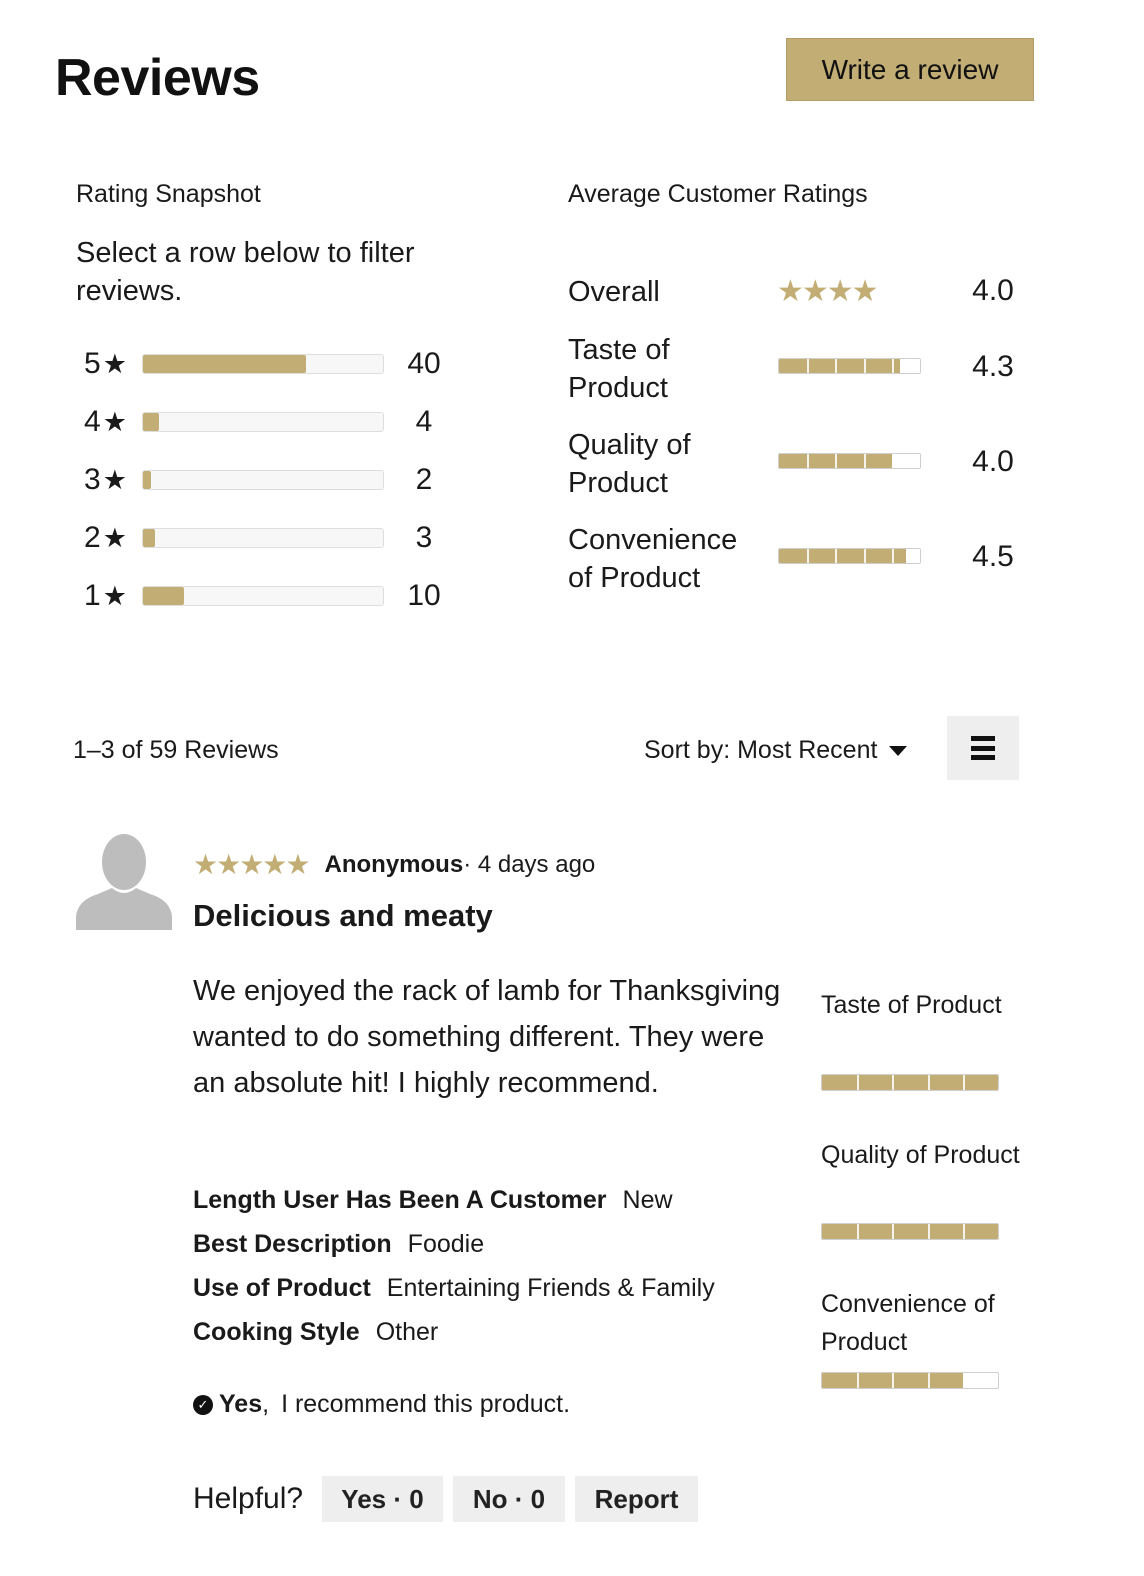 This screenshot has height=1576, width=1144. What do you see at coordinates (241, 1404) in the screenshot?
I see `recommend-yes: Yes` at bounding box center [241, 1404].